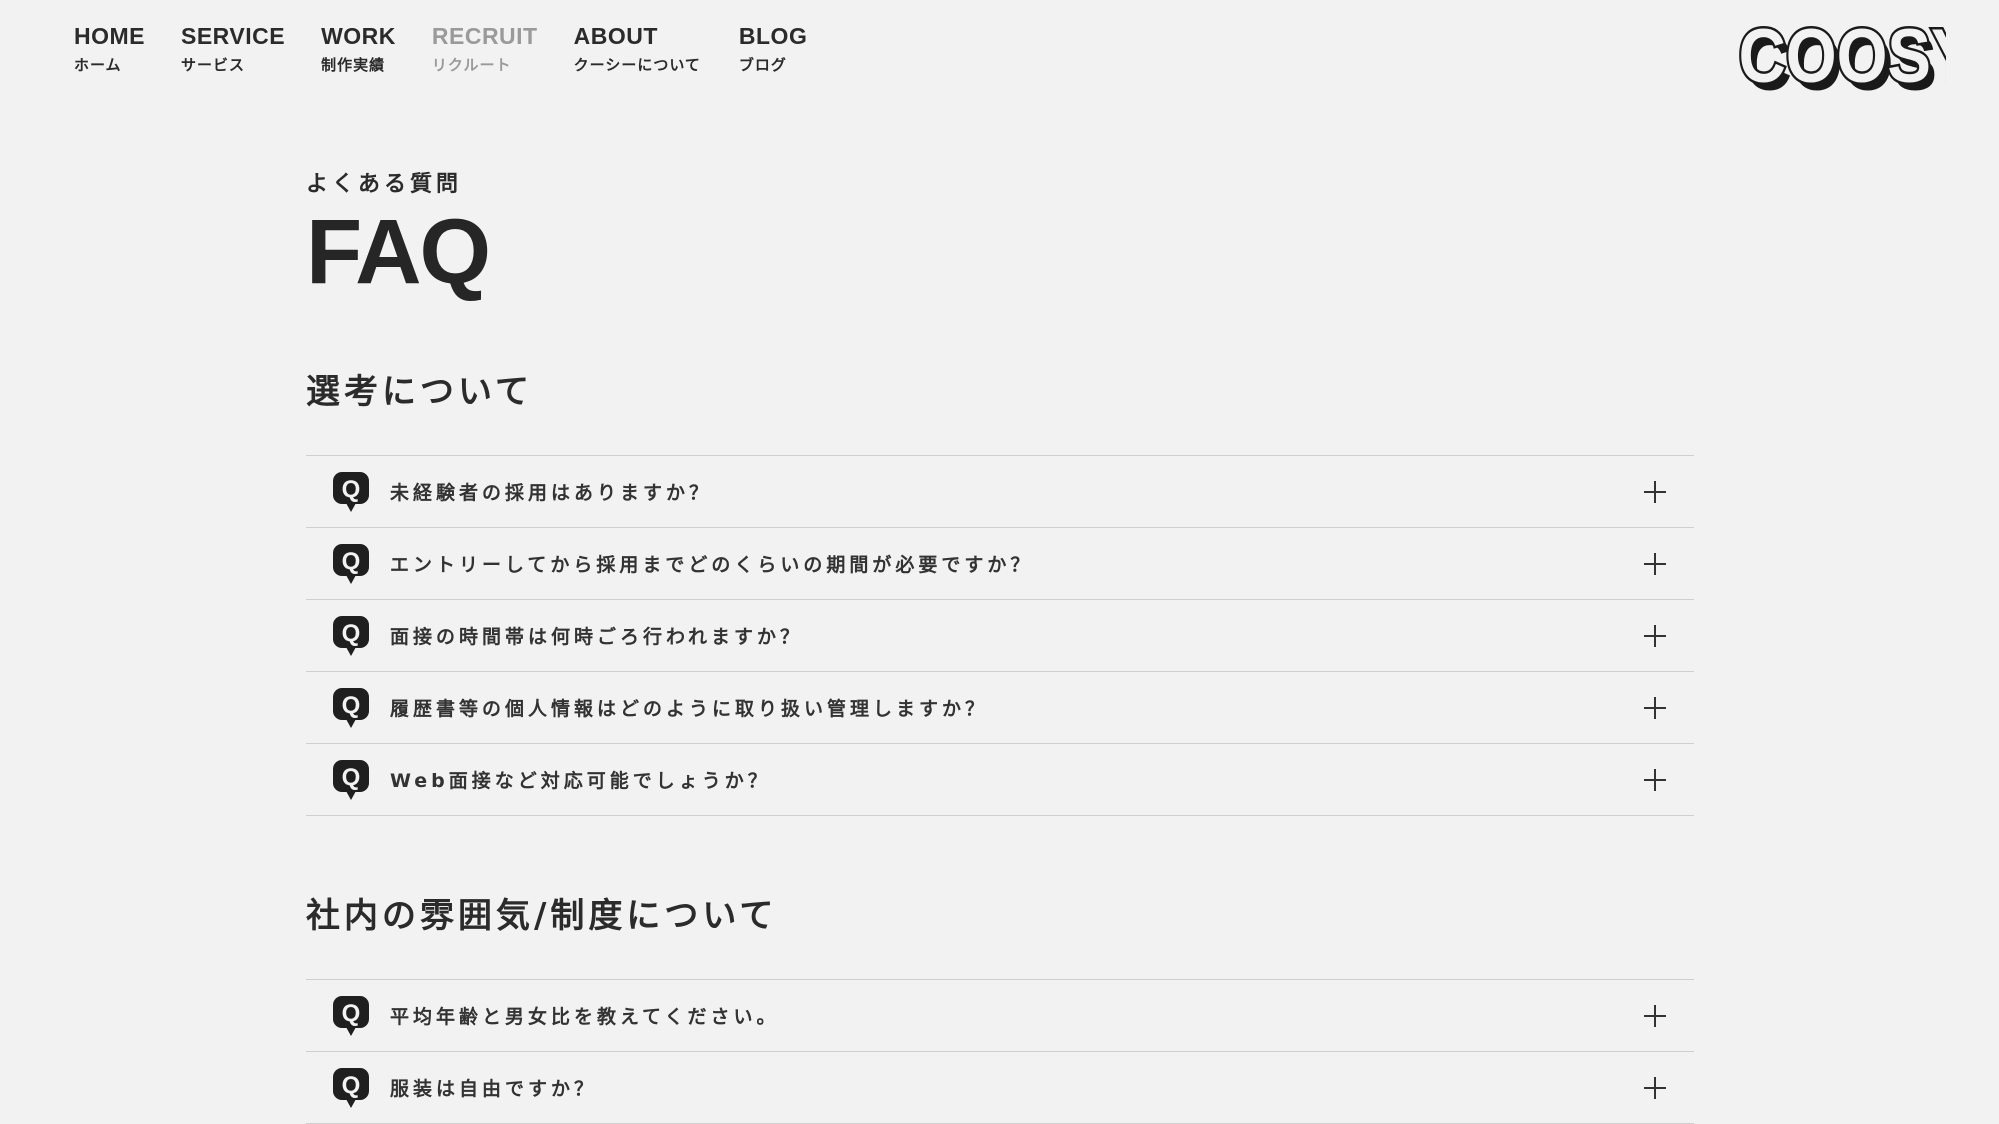 This screenshot has width=1999, height=1124. Describe the element at coordinates (580, 781) in the screenshot. I see `faq-question: Web面接など対応可能でしょうか？` at that location.